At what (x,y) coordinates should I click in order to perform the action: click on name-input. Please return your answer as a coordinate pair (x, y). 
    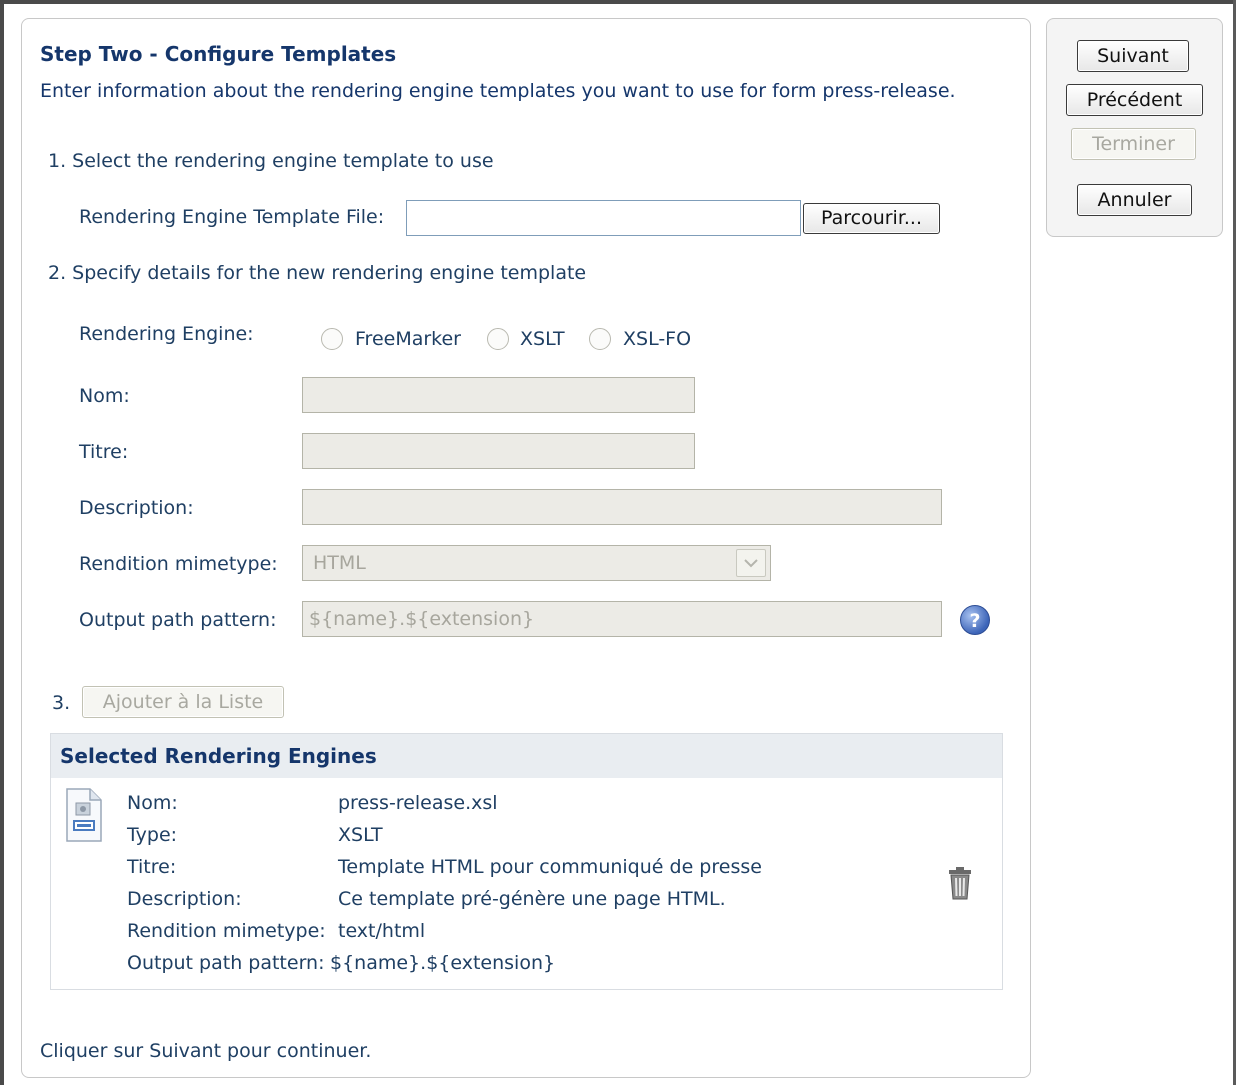
    Looking at the image, I should click on (498, 395).